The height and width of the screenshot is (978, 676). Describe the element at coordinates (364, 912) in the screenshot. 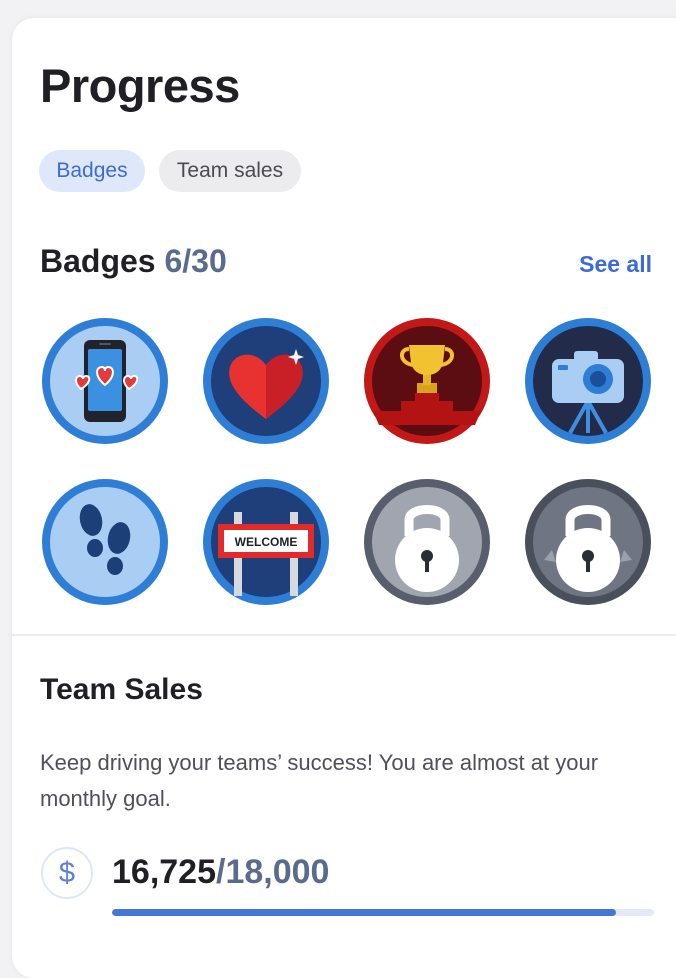

I see `sales-progress-fill` at that location.